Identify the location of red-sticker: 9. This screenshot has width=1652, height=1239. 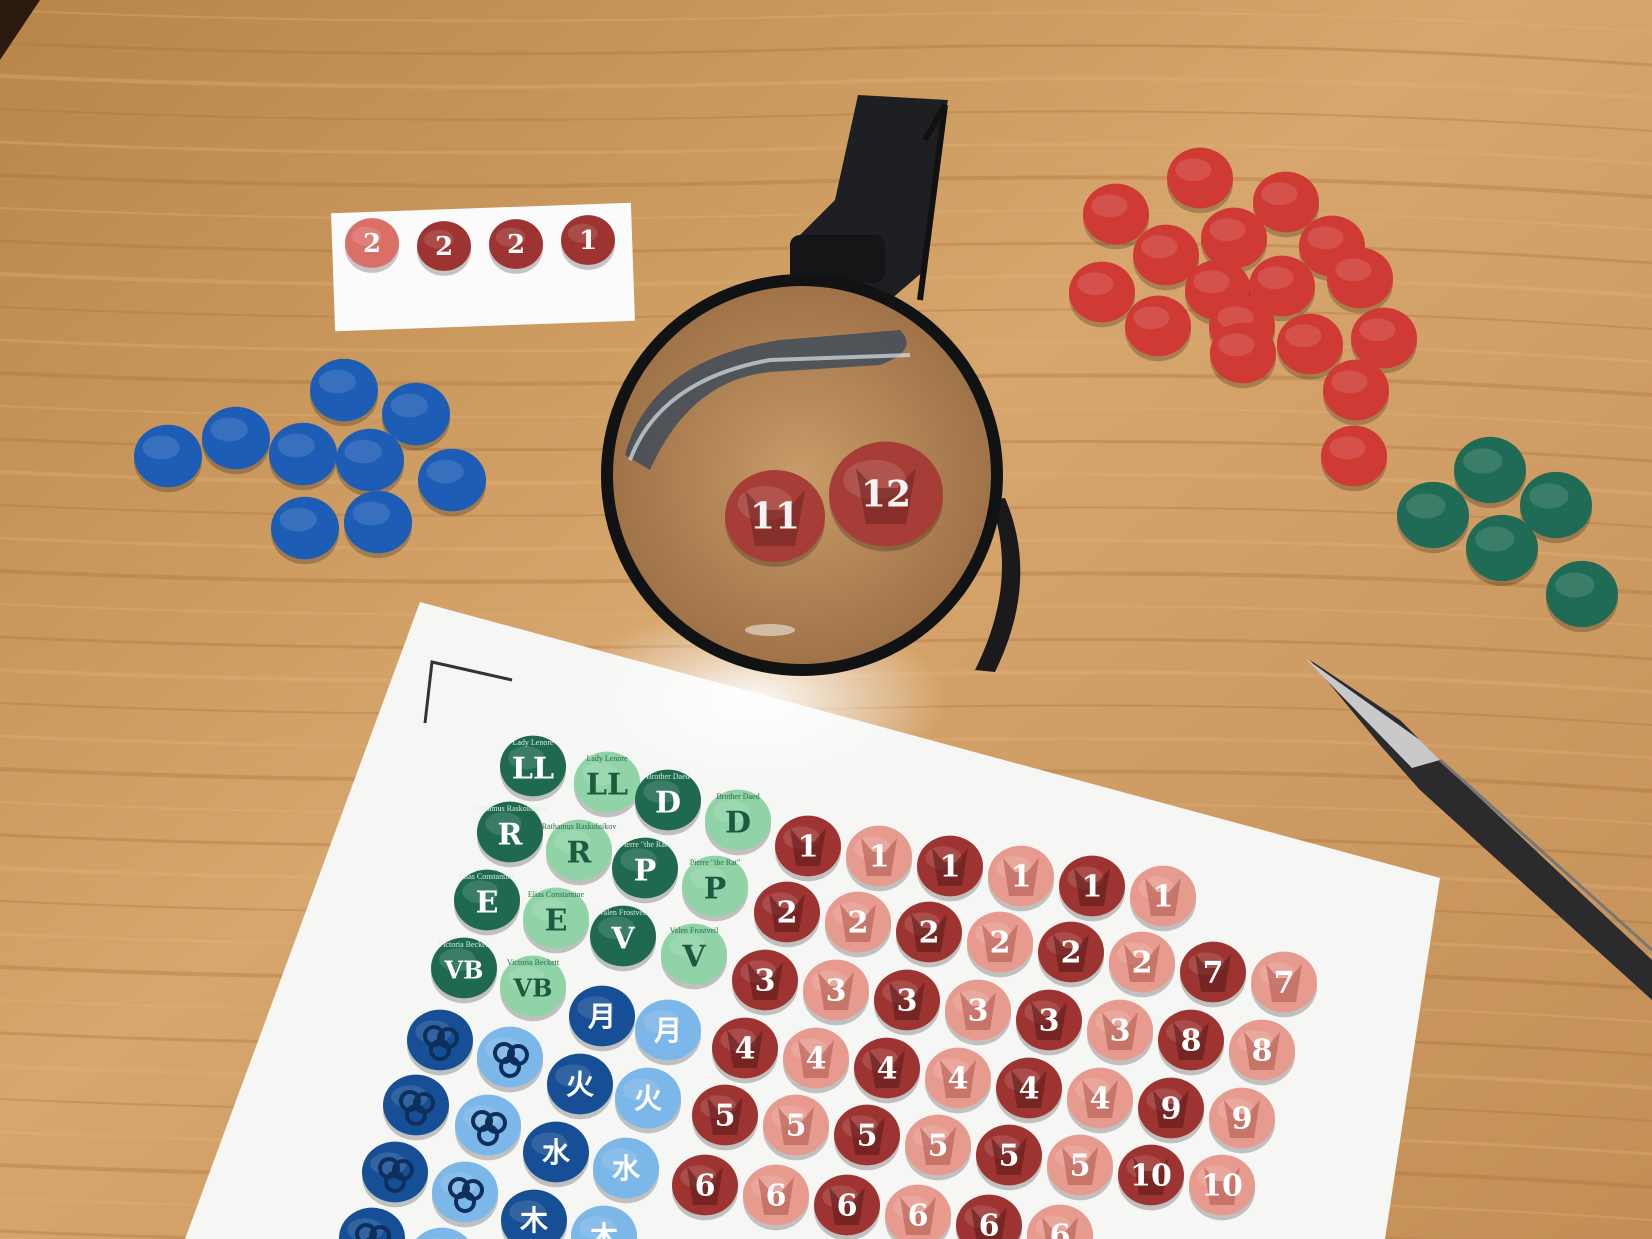
(1171, 1110).